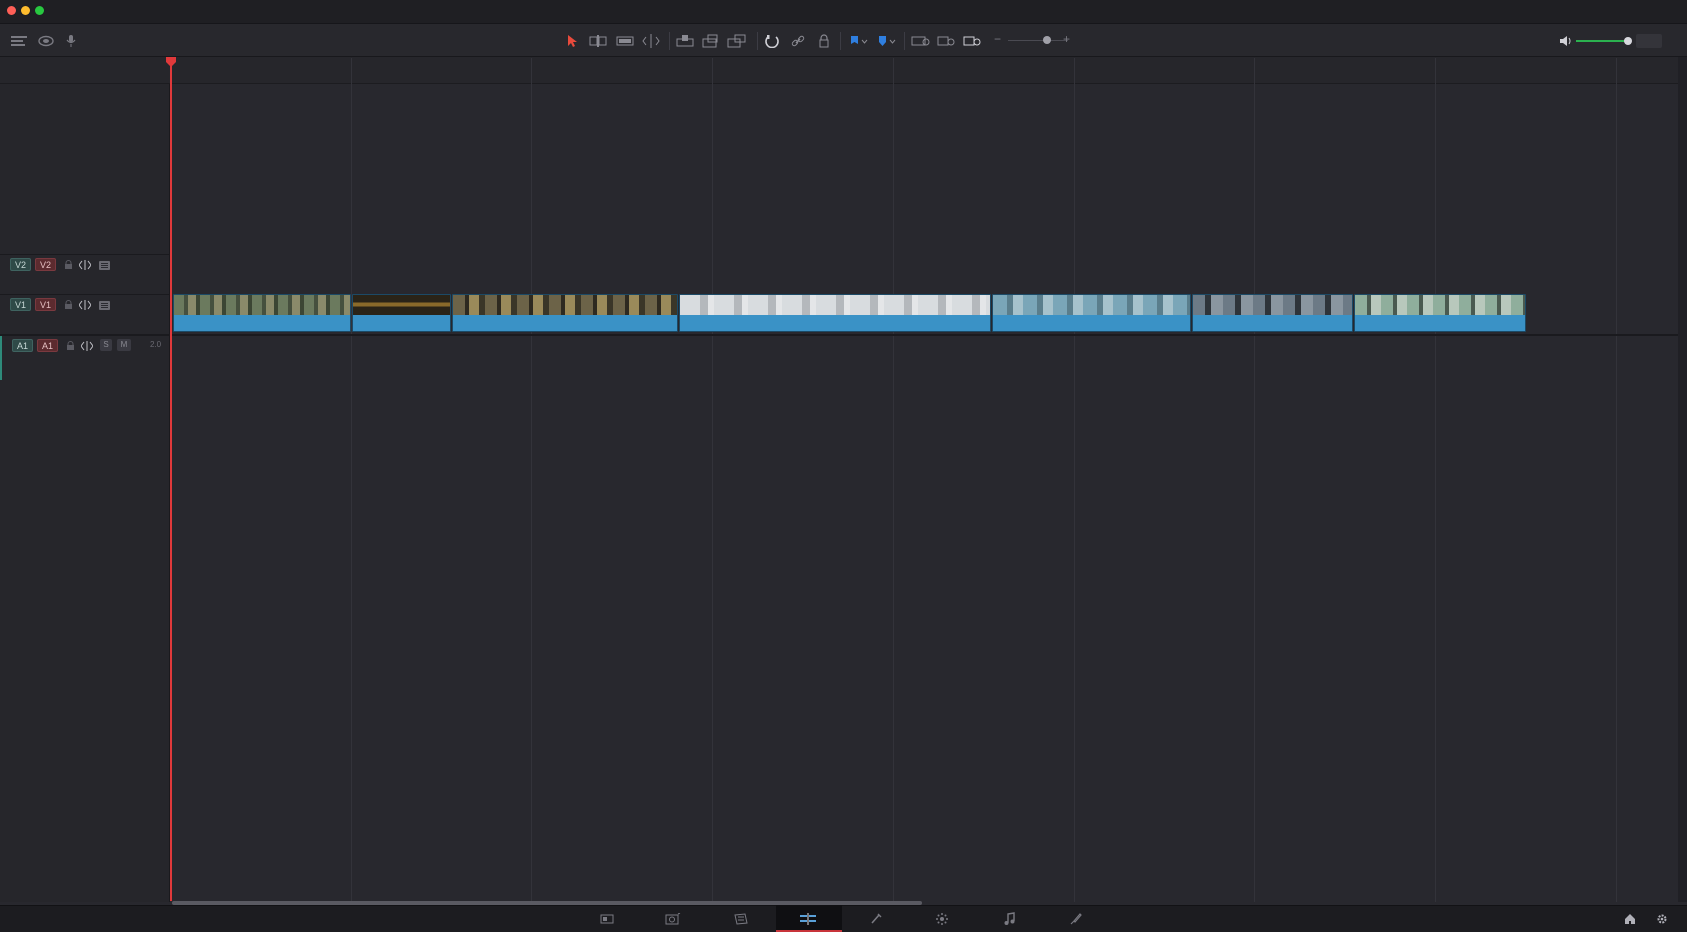 The height and width of the screenshot is (932, 1687). Describe the element at coordinates (973, 41) in the screenshot. I see `zoom-custom-icon` at that location.